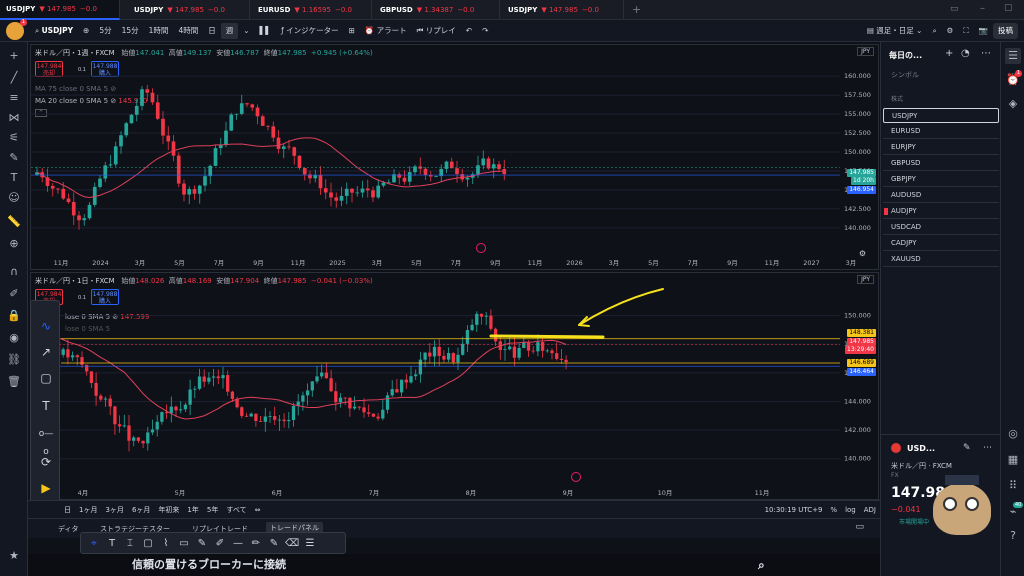  What do you see at coordinates (941, 115) in the screenshot?
I see `watchlist-item-usdjpy: USDJPY` at bounding box center [941, 115].